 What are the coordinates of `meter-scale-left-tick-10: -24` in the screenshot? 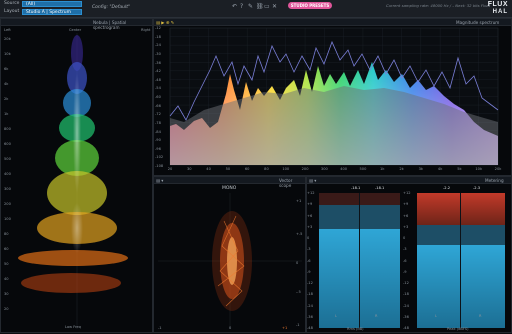 It's located at (310, 305).